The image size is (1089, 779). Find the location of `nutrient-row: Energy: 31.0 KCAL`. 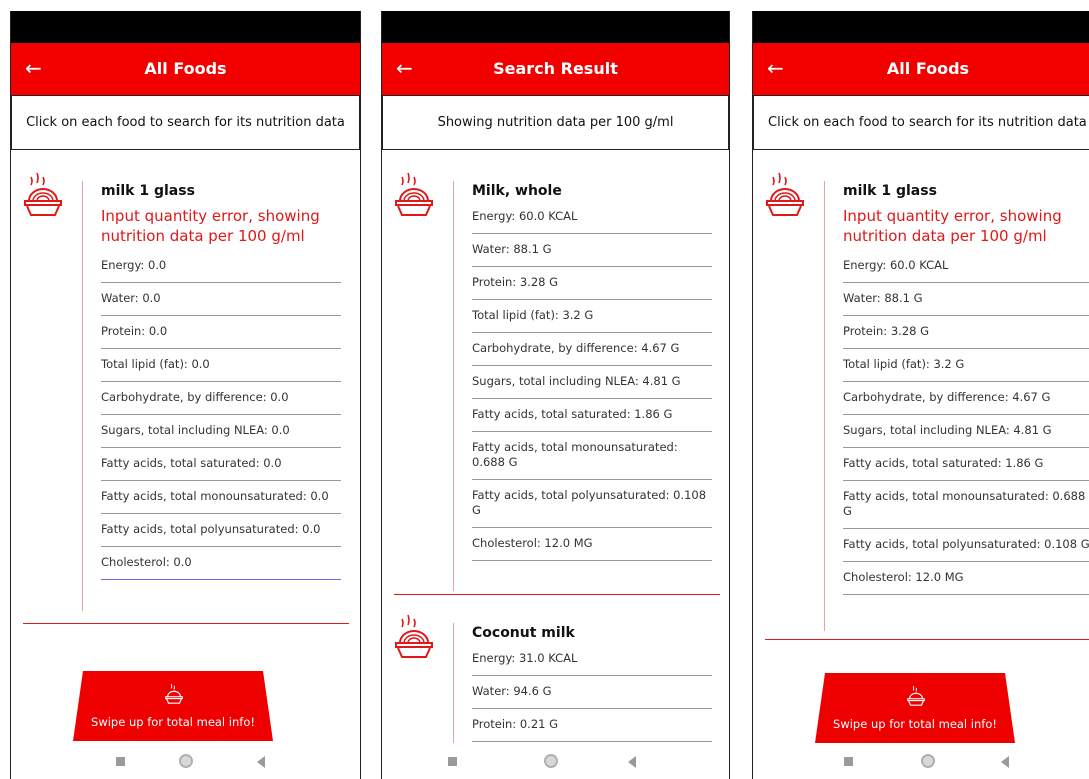

nutrient-row: Energy: 31.0 KCAL is located at coordinates (592, 659).